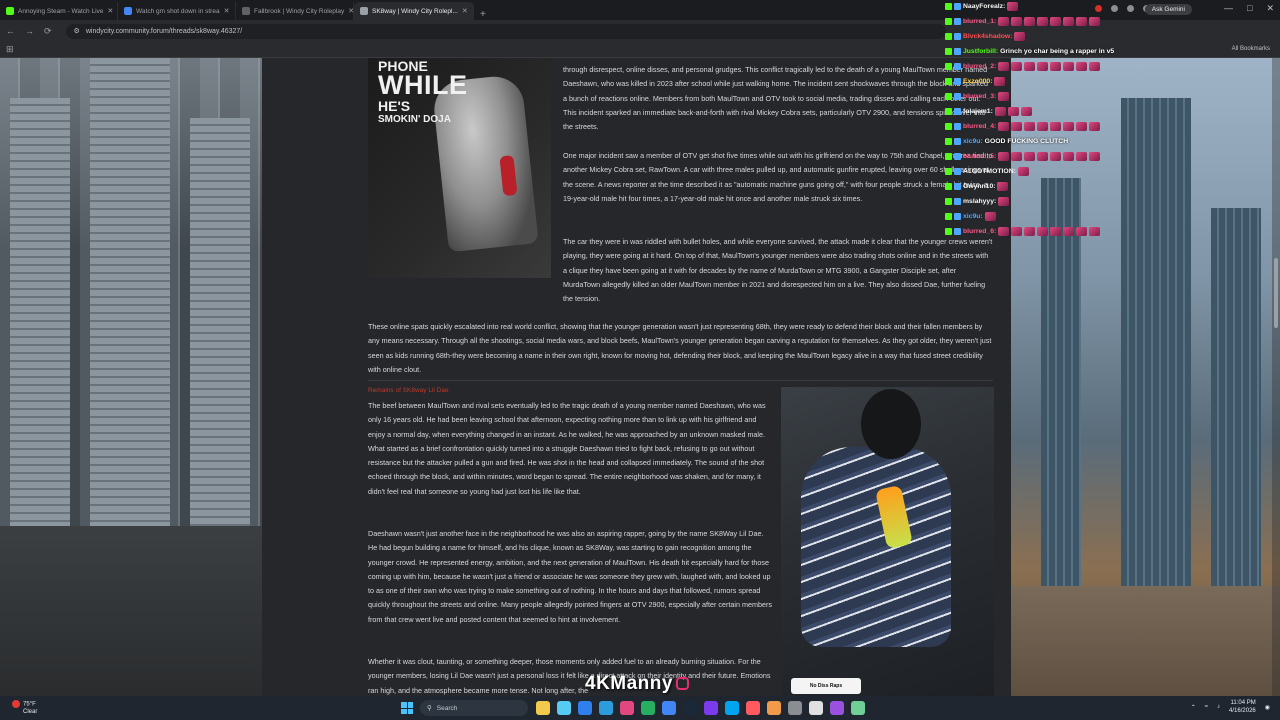 This screenshot has width=1280, height=720. Describe the element at coordinates (77, 31) in the screenshot. I see `site-info-icon: ⚙` at that location.